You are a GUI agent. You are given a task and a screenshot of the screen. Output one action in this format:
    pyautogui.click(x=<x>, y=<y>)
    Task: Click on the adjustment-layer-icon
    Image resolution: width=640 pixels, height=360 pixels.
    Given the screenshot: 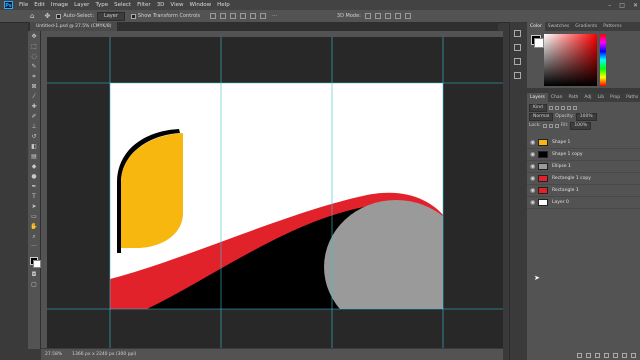 What is the action you would take?
    pyautogui.click(x=606, y=355)
    